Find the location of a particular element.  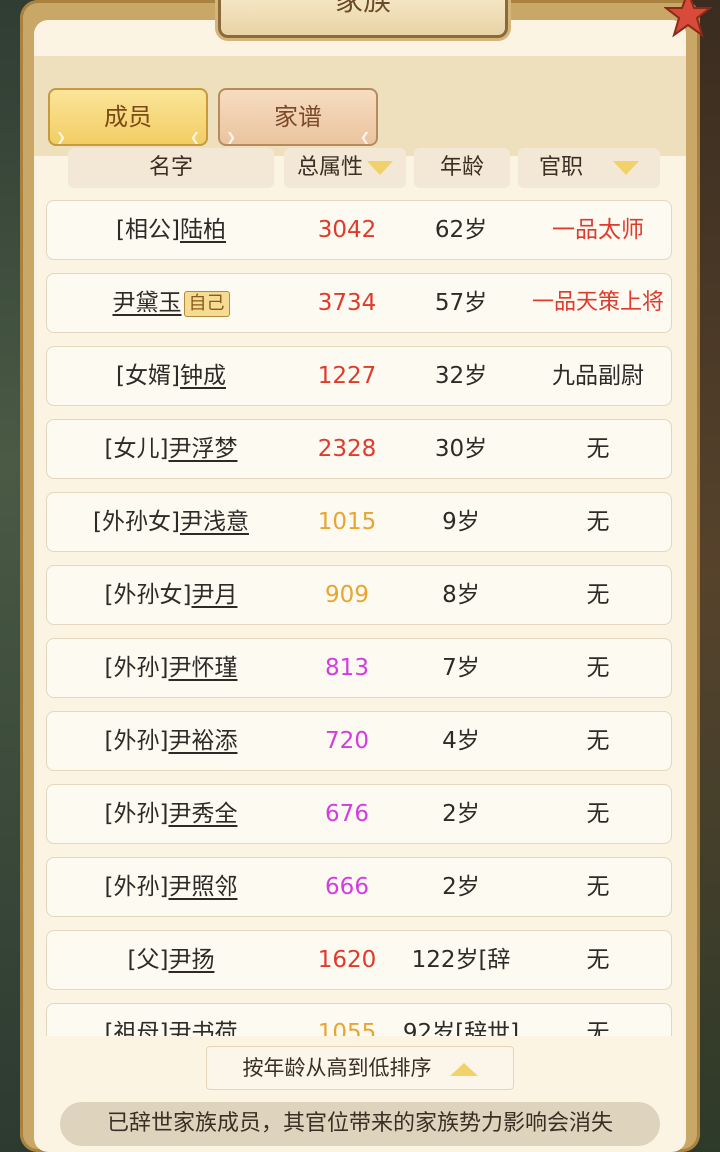

member-row: [外孙]尹裕添 720 4岁 无 is located at coordinates (359, 741).